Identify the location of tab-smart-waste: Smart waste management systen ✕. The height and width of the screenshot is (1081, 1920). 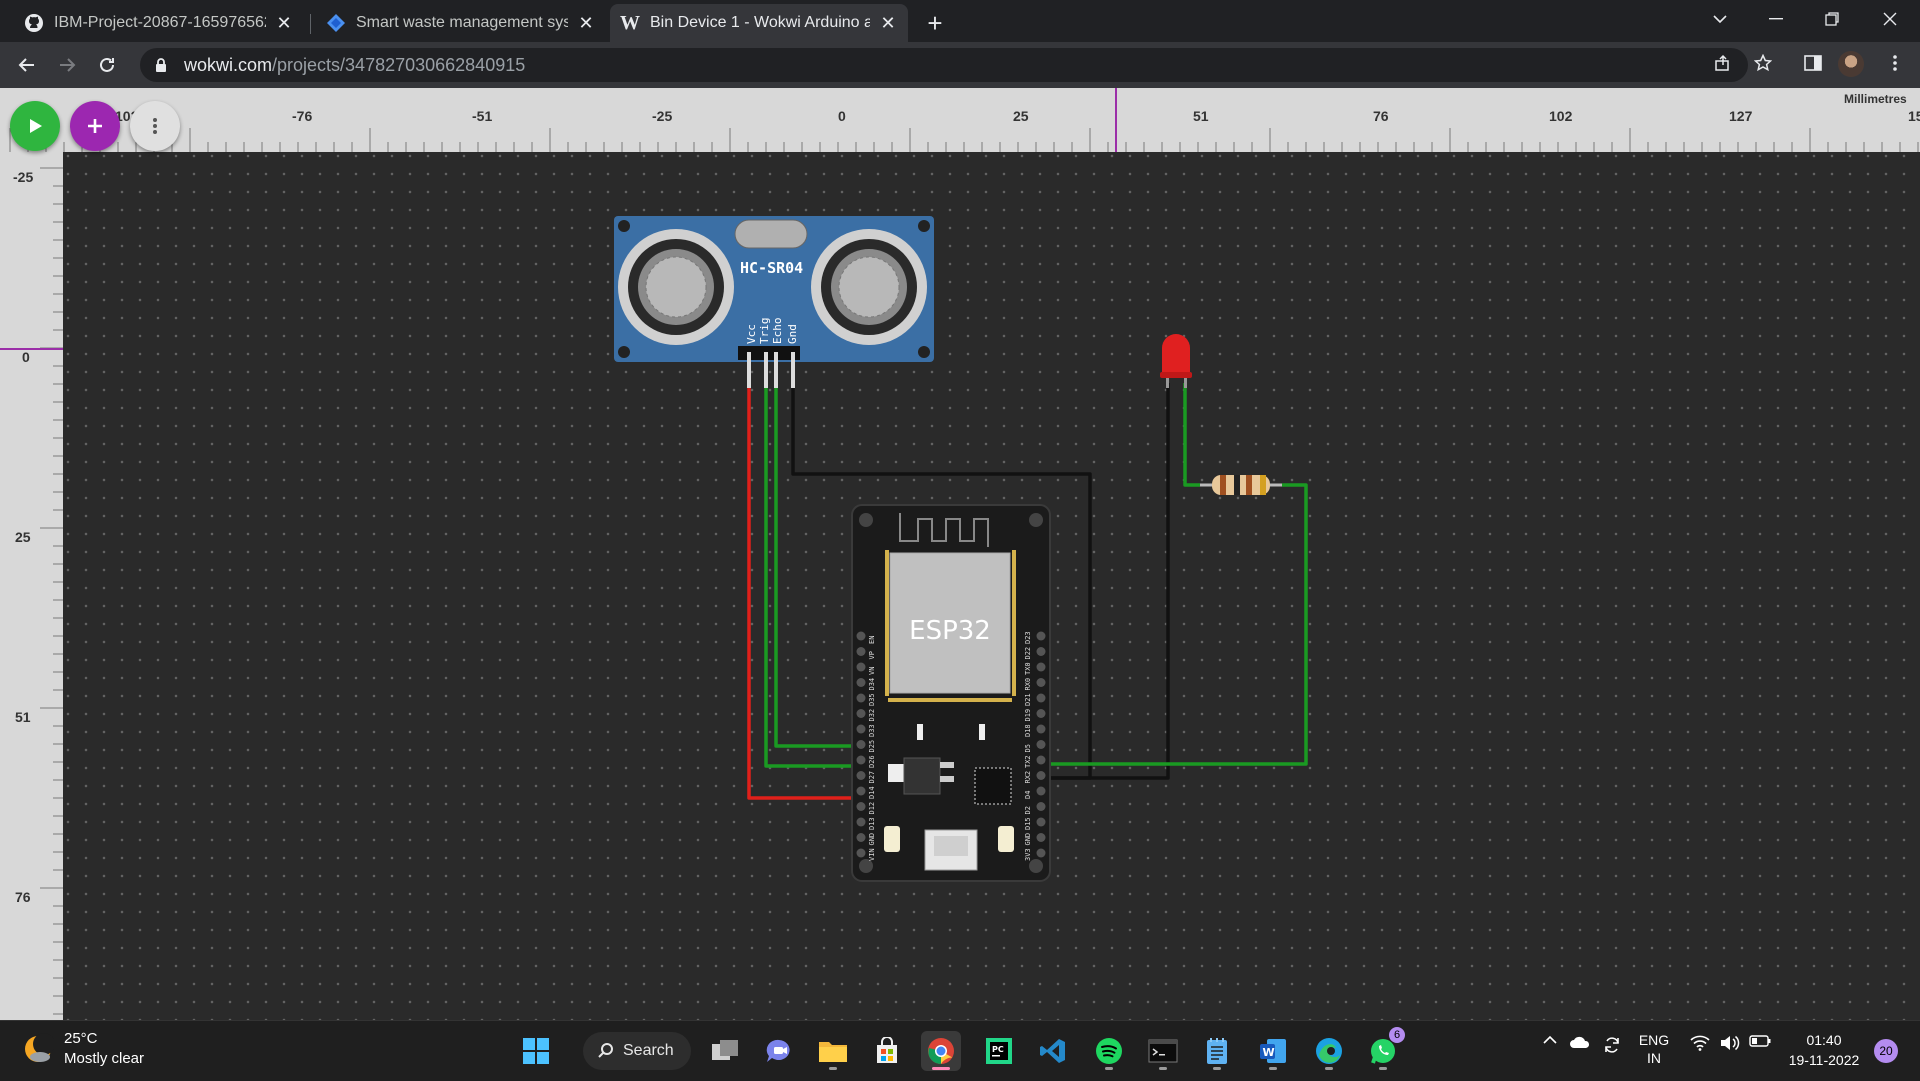
(461, 23).